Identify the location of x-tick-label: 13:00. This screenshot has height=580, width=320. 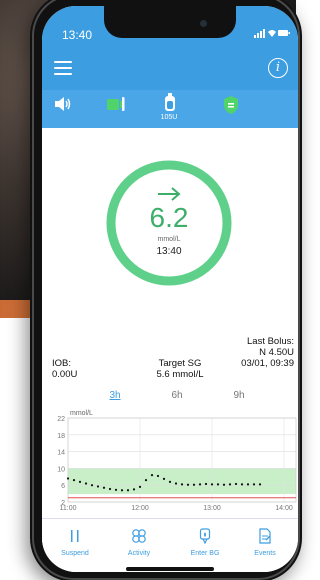
(212, 508).